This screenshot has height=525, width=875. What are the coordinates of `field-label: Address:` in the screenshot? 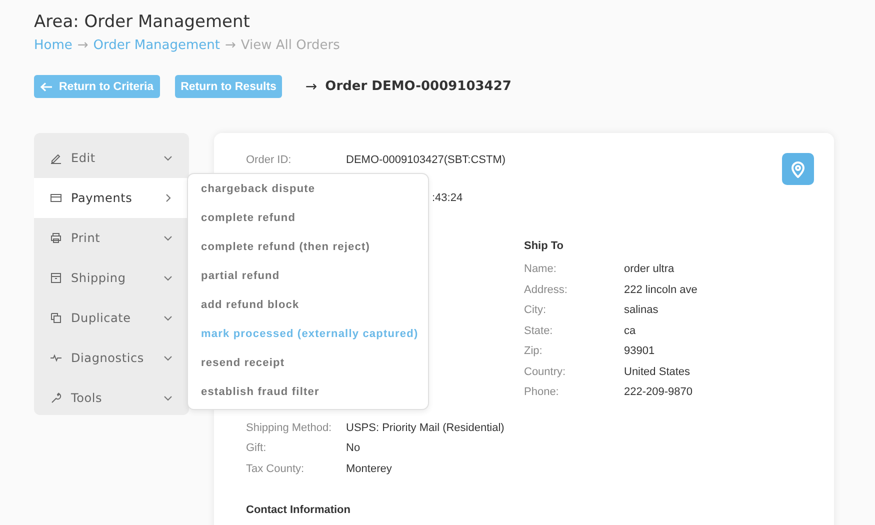 It's located at (546, 290).